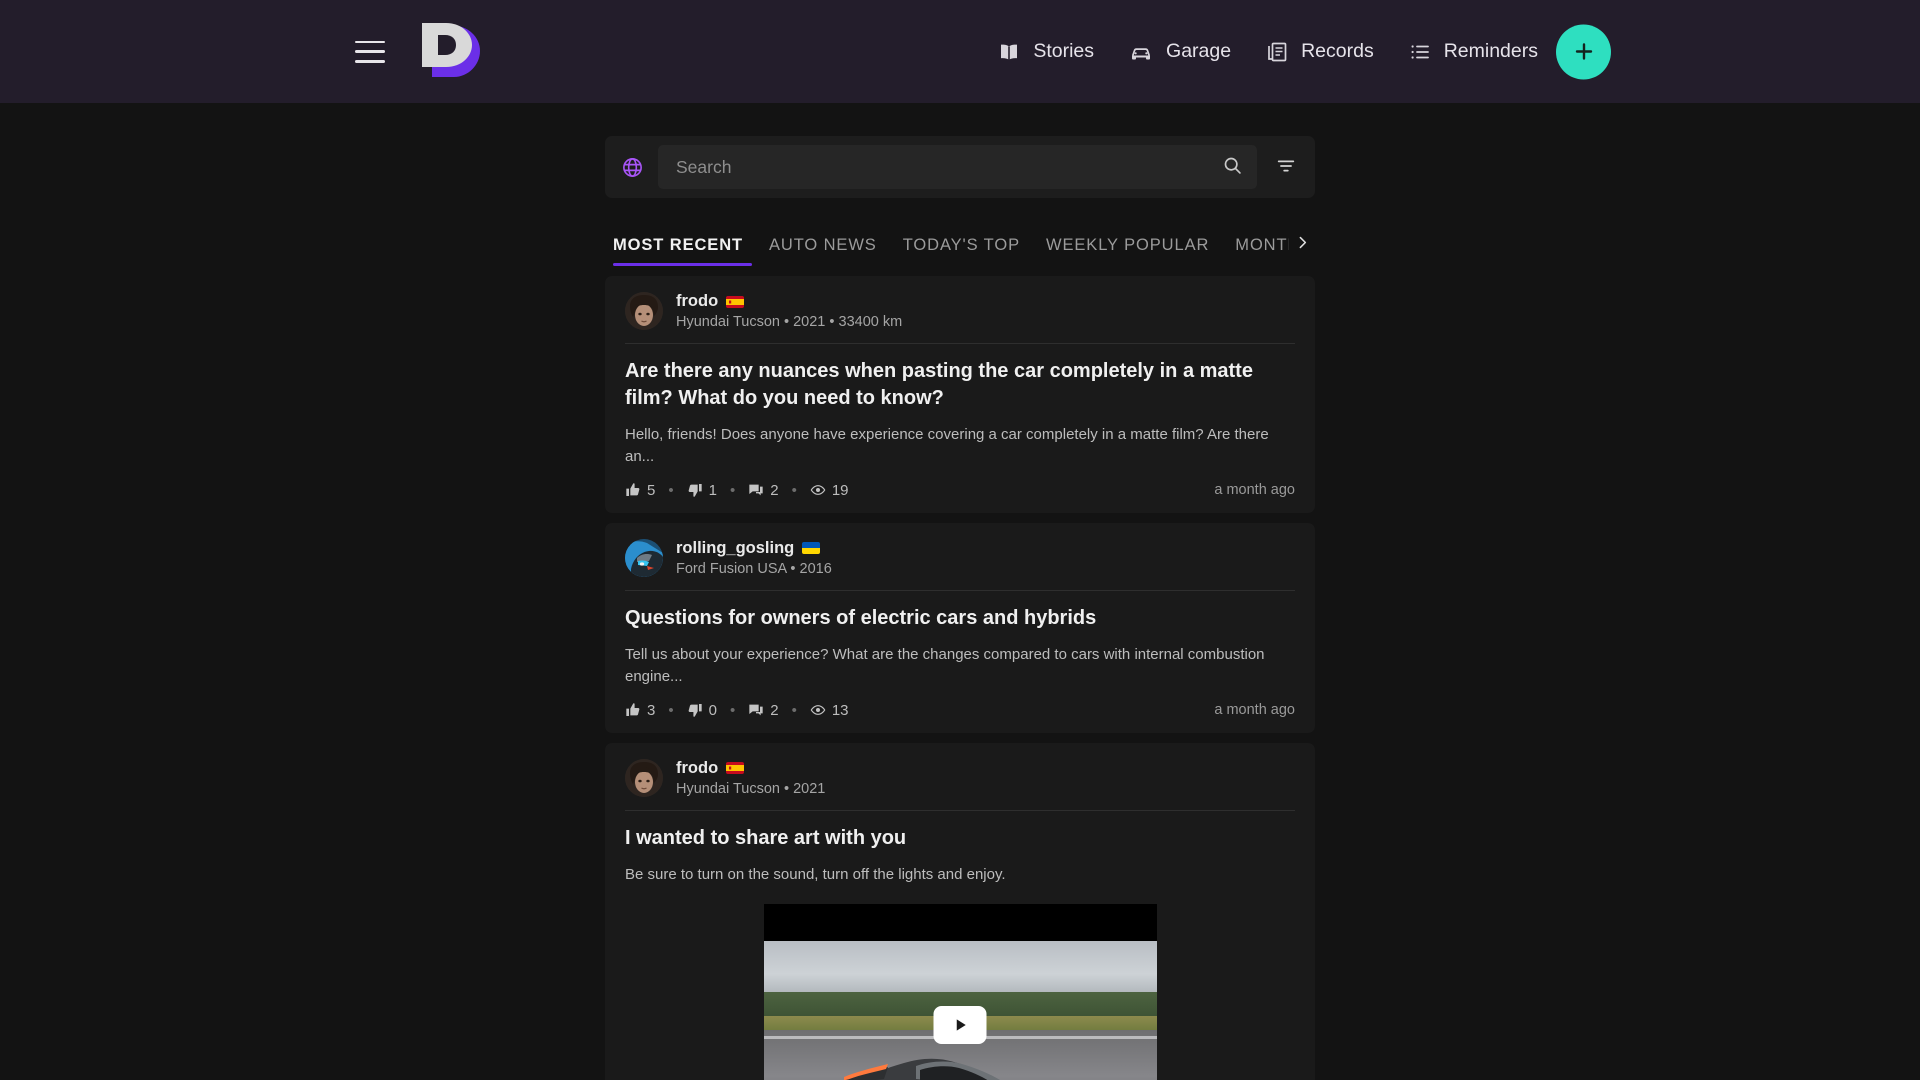 This screenshot has height=1080, width=1920. I want to click on tab-todays-top: TODAY'S TOP, so click(961, 251).